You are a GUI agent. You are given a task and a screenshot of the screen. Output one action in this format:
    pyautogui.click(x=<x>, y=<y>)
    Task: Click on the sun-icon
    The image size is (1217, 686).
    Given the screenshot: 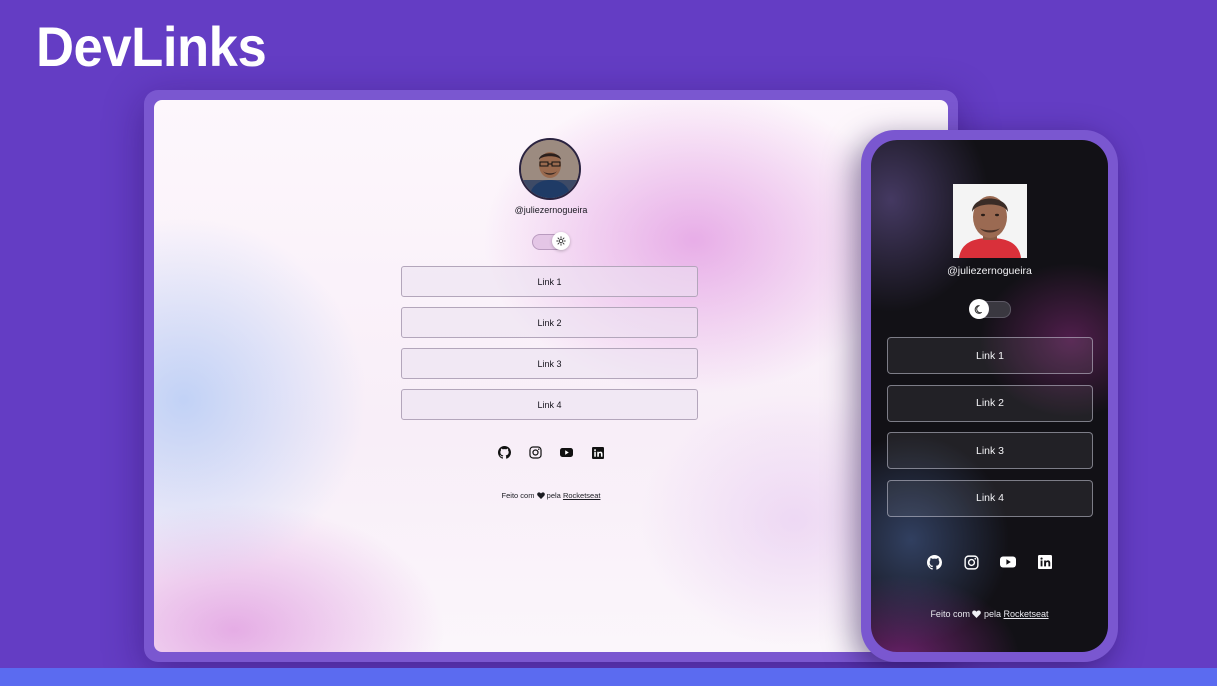 What is the action you would take?
    pyautogui.click(x=561, y=241)
    